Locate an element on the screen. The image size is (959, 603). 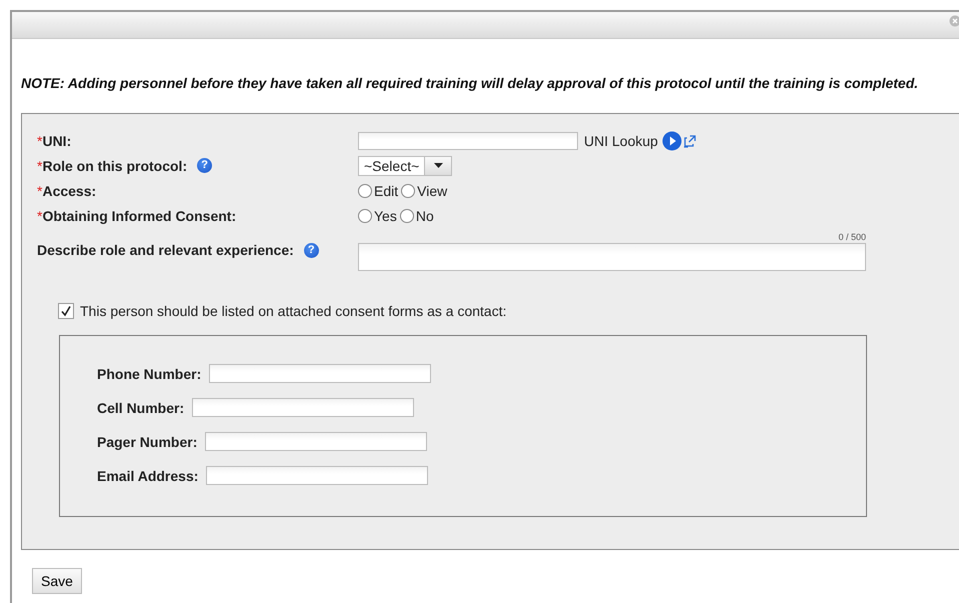
caret-icon is located at coordinates (438, 165).